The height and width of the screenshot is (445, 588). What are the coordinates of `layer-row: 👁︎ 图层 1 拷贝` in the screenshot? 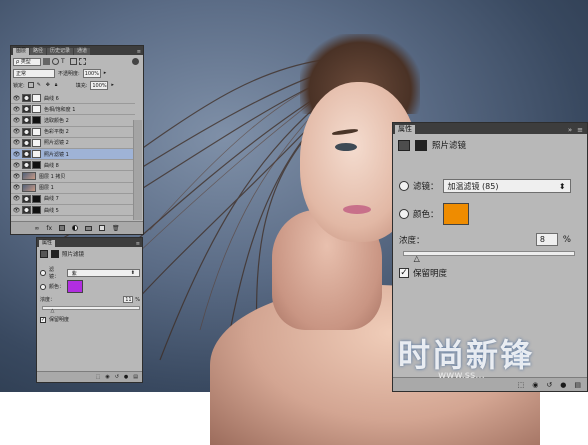 It's located at (73, 177).